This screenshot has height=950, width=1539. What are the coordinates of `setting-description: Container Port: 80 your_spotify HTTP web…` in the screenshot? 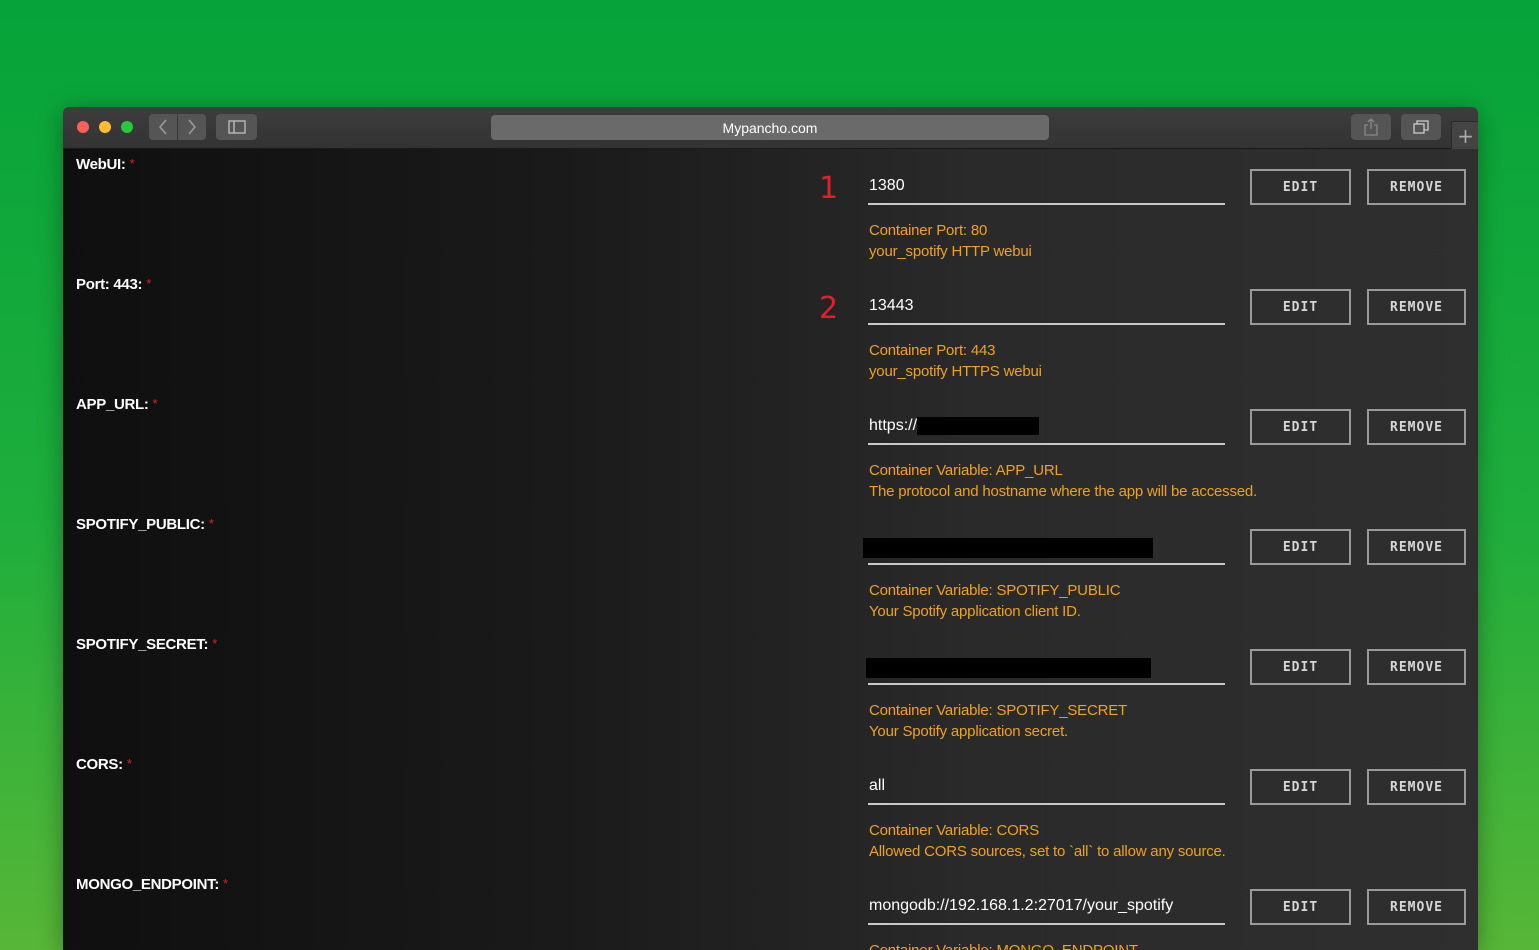 It's located at (950, 241).